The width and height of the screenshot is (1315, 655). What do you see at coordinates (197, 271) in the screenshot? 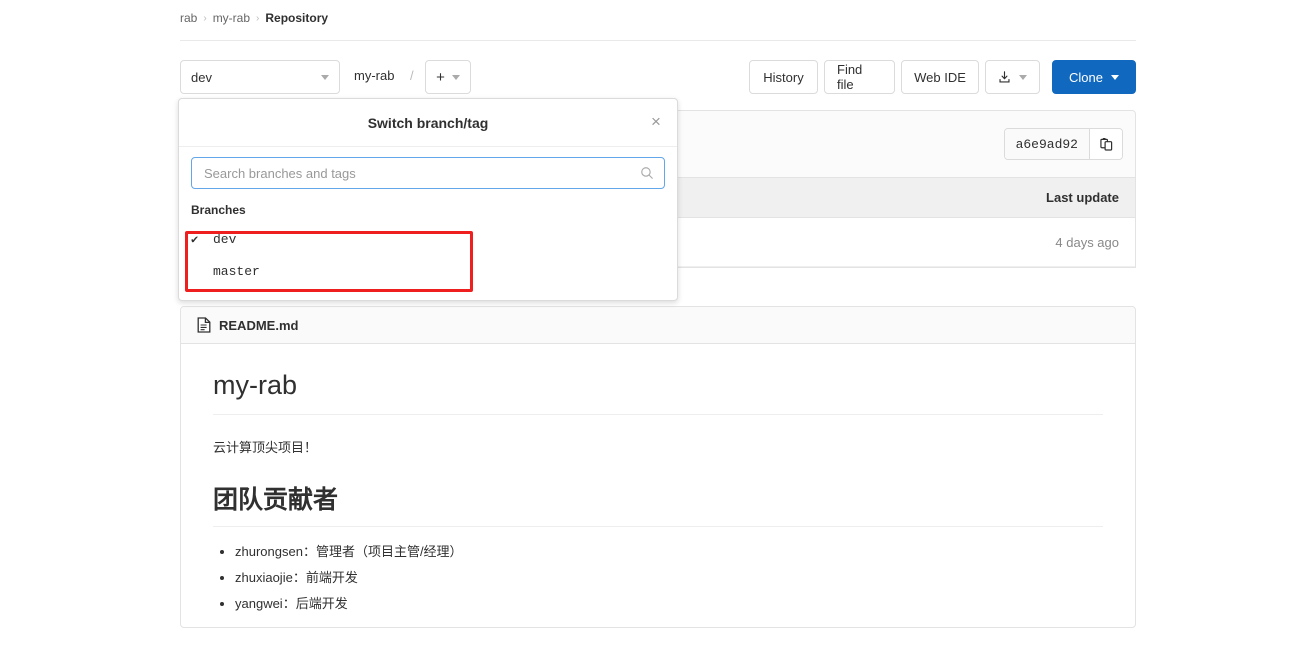
I see `check-icon-placeholder: ✔` at bounding box center [197, 271].